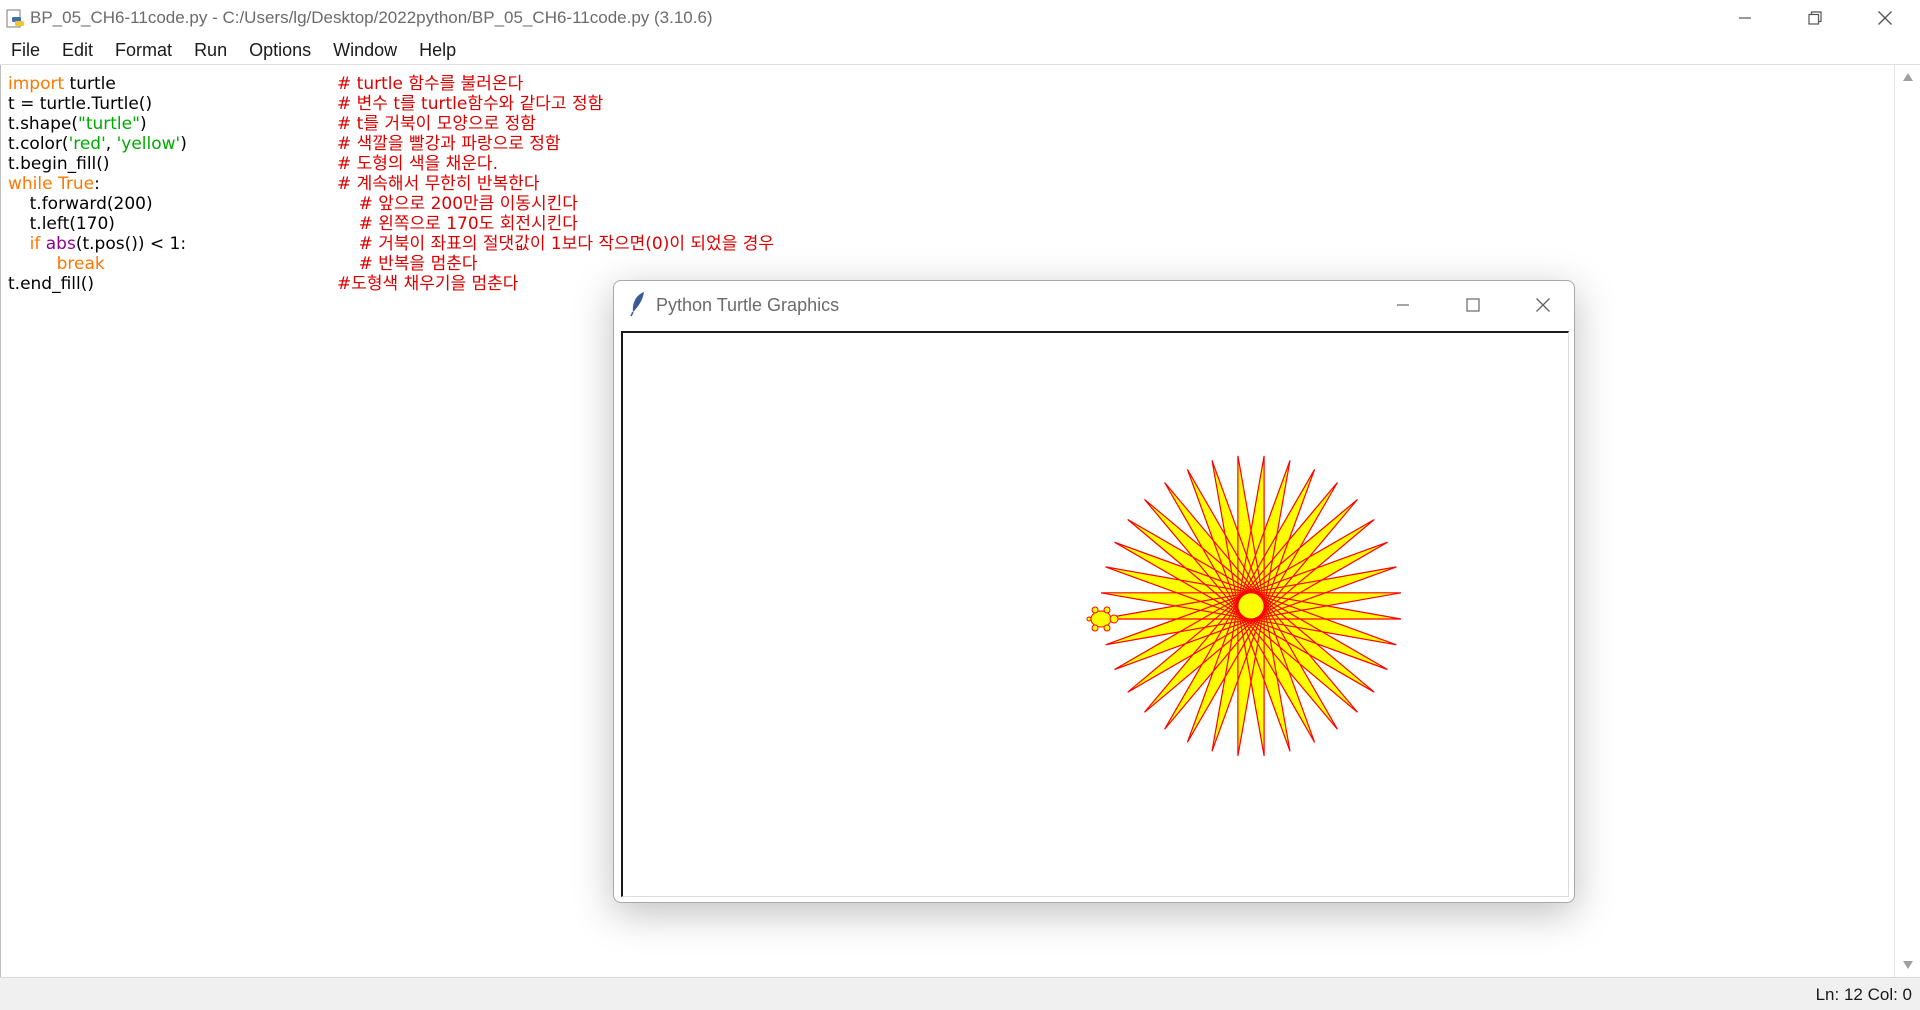 This screenshot has height=1010, width=1920. Describe the element at coordinates (365, 50) in the screenshot. I see `menu-window: Window` at that location.